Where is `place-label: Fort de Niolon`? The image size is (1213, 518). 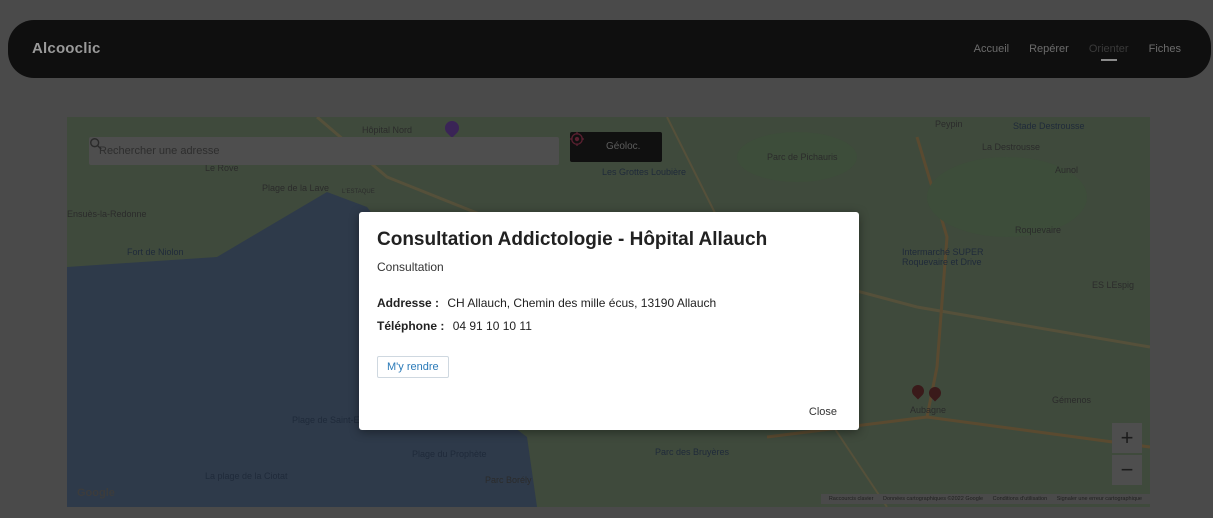
place-label: Fort de Niolon is located at coordinates (155, 252).